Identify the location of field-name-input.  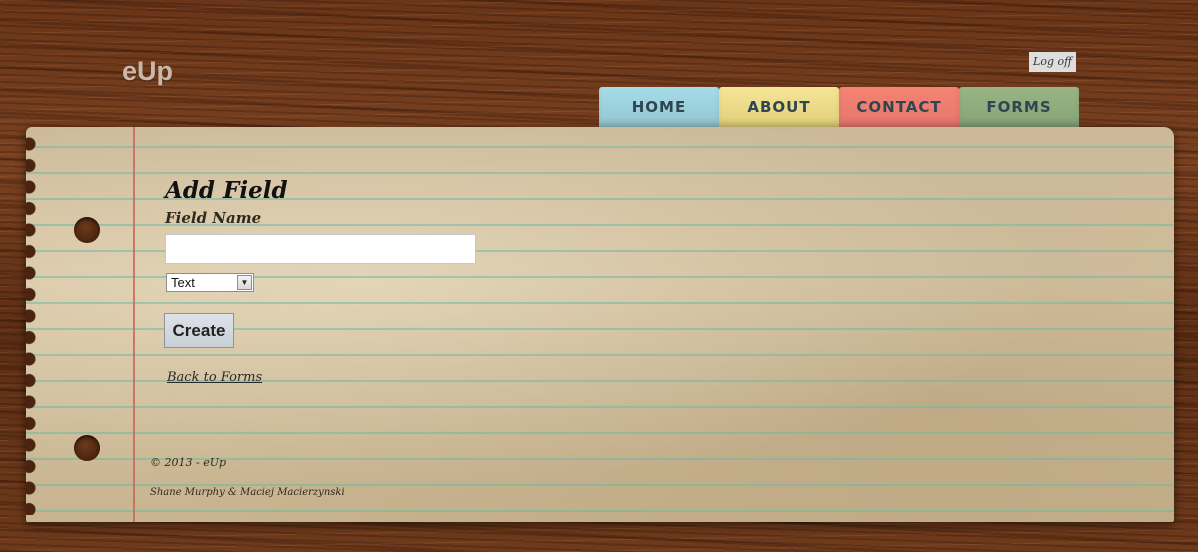
(320, 249).